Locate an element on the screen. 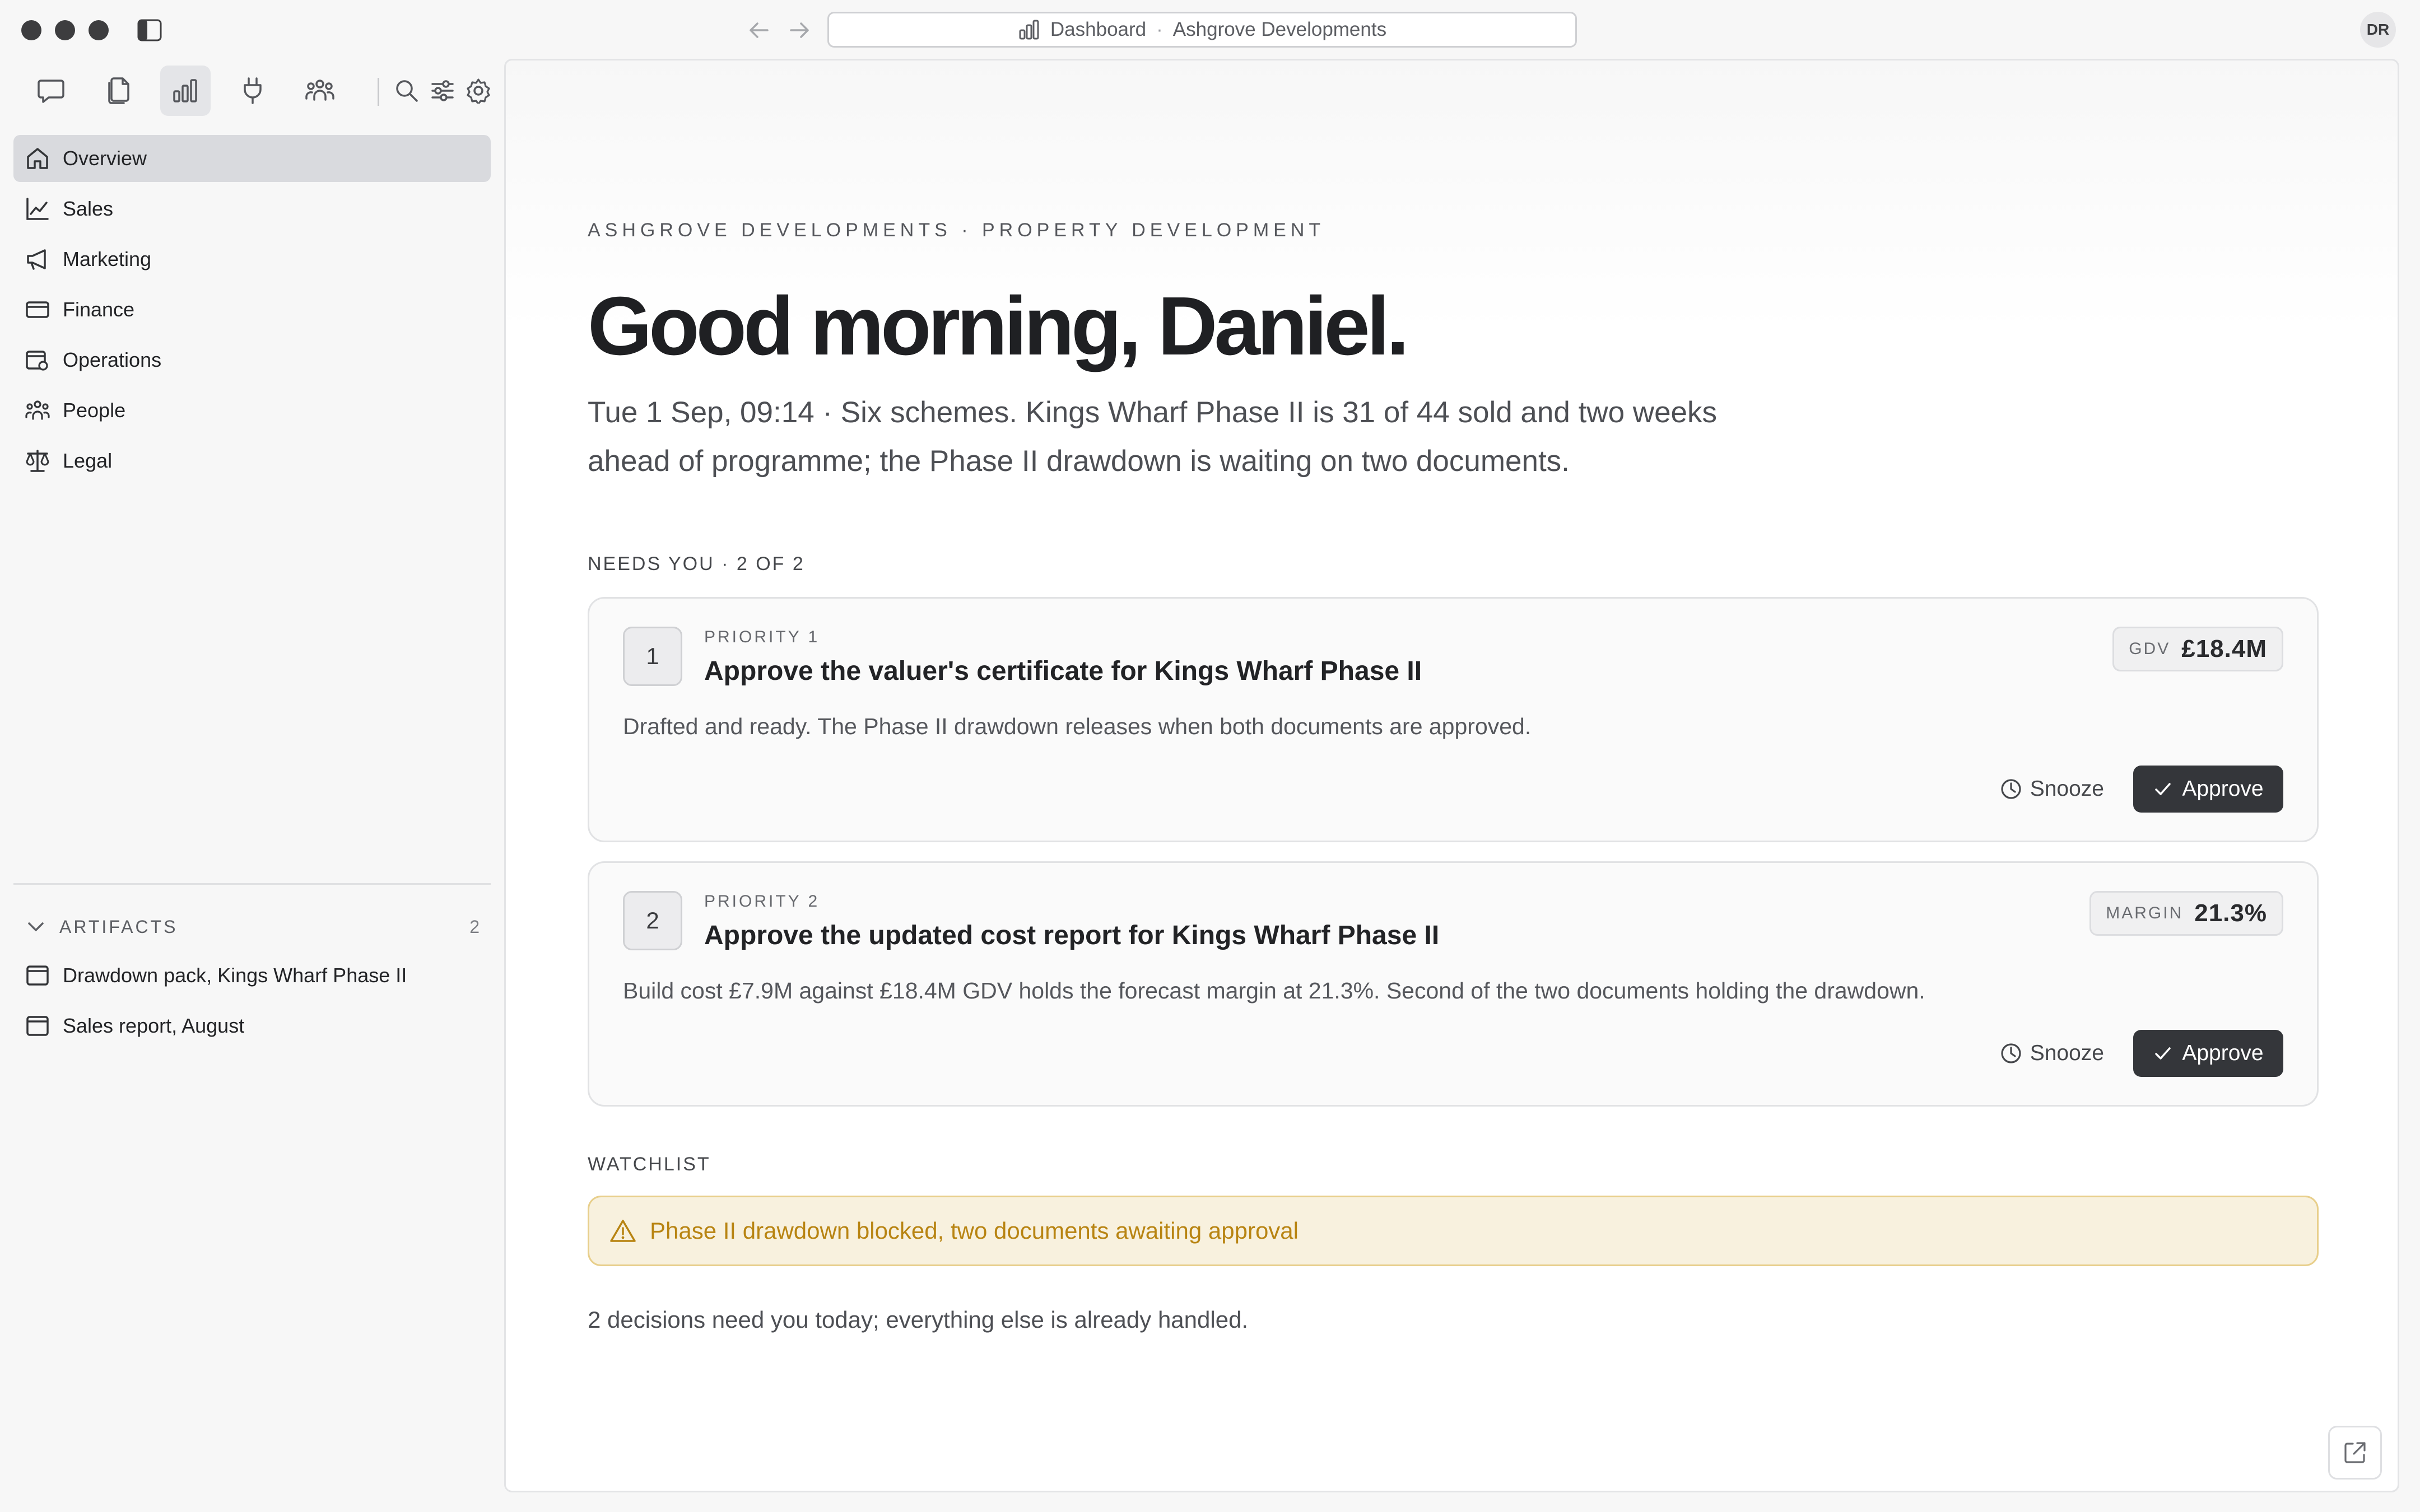  warning-icon is located at coordinates (623, 1231).